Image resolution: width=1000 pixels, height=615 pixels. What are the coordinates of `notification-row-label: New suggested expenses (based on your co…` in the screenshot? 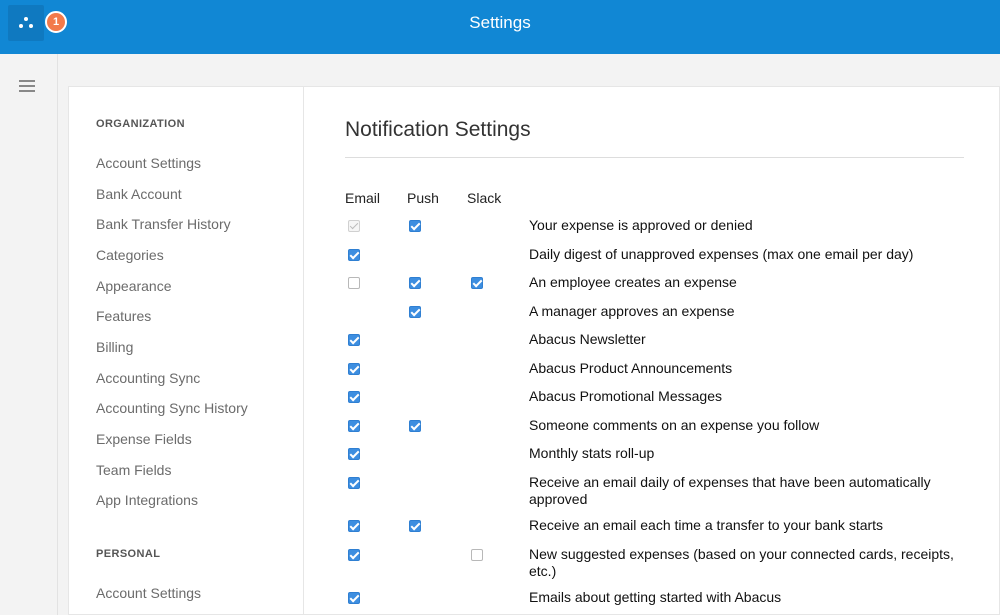 It's located at (741, 562).